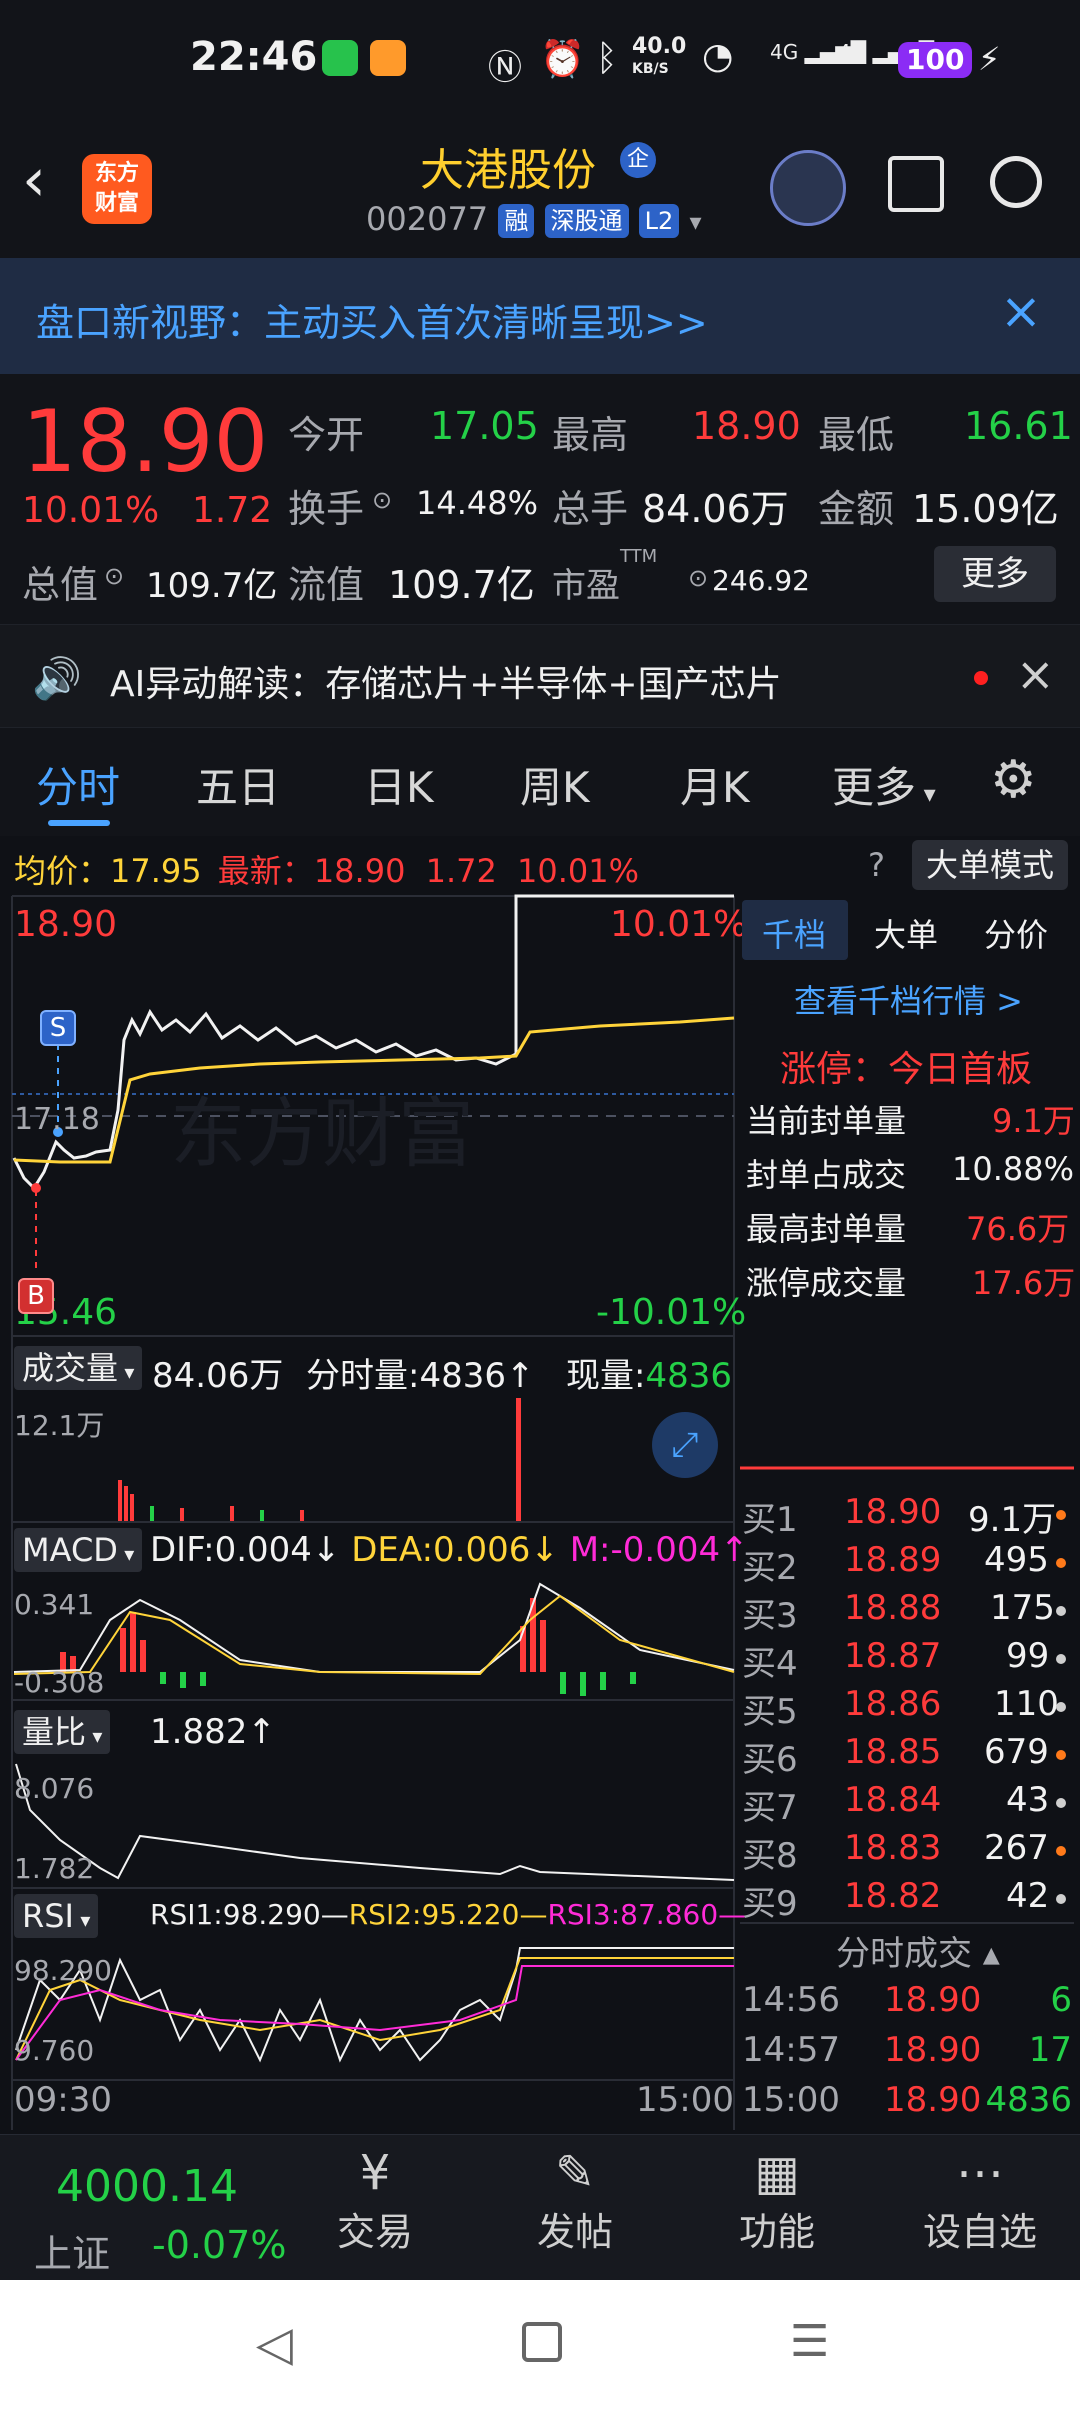 The height and width of the screenshot is (2412, 1080). What do you see at coordinates (907, 1756) in the screenshot?
I see `order-row: 买6 18.85 679` at bounding box center [907, 1756].